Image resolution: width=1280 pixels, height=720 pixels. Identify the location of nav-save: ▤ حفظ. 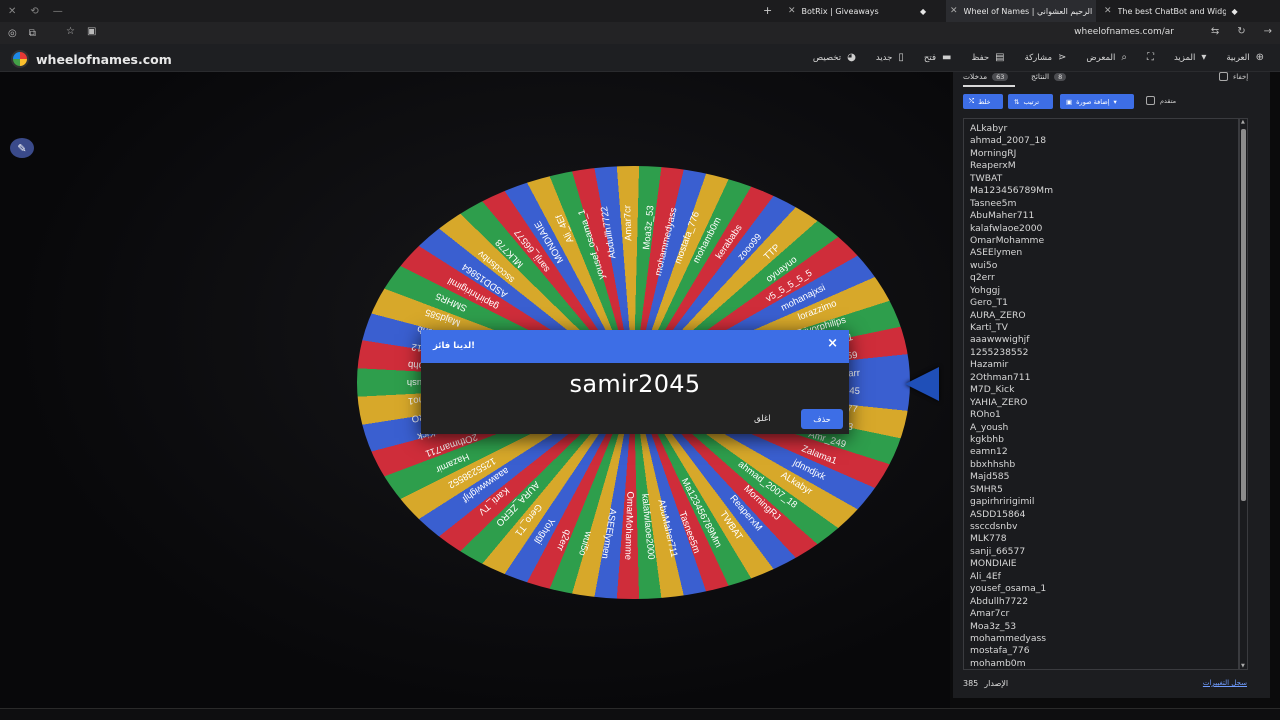
(988, 57).